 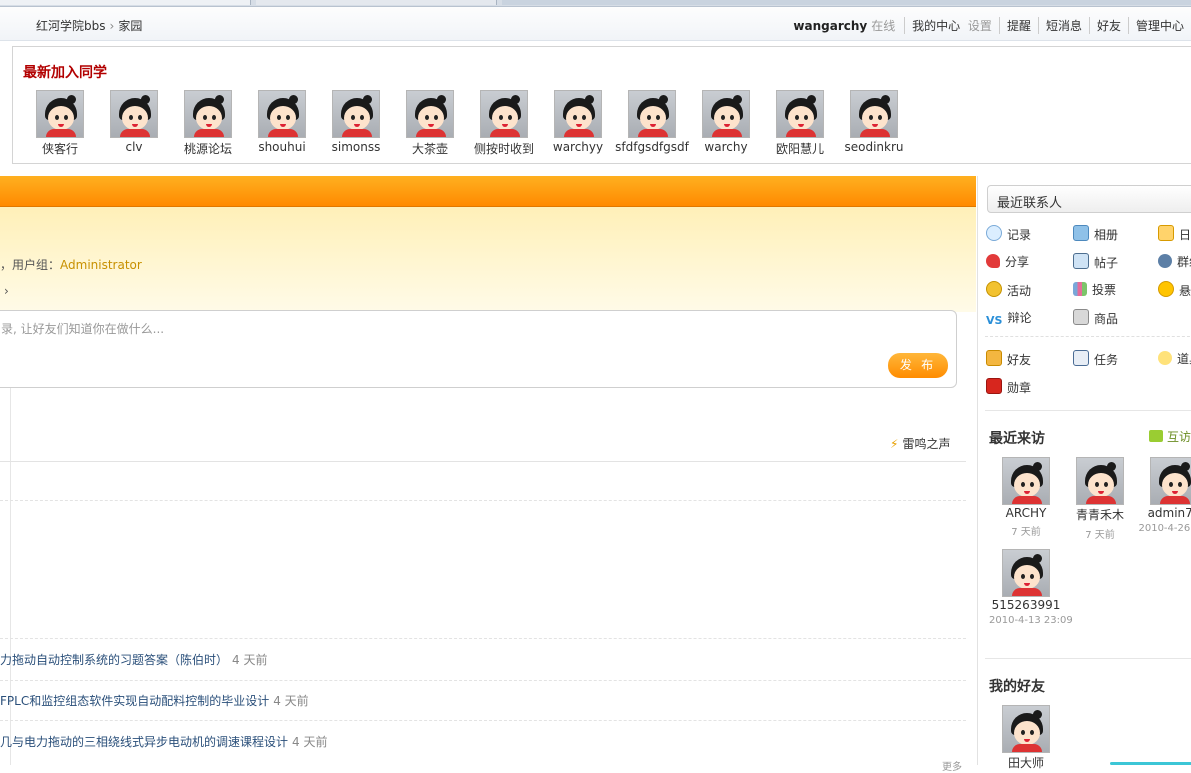 What do you see at coordinates (1063, 25) in the screenshot?
I see `messages-link: 短消息` at bounding box center [1063, 25].